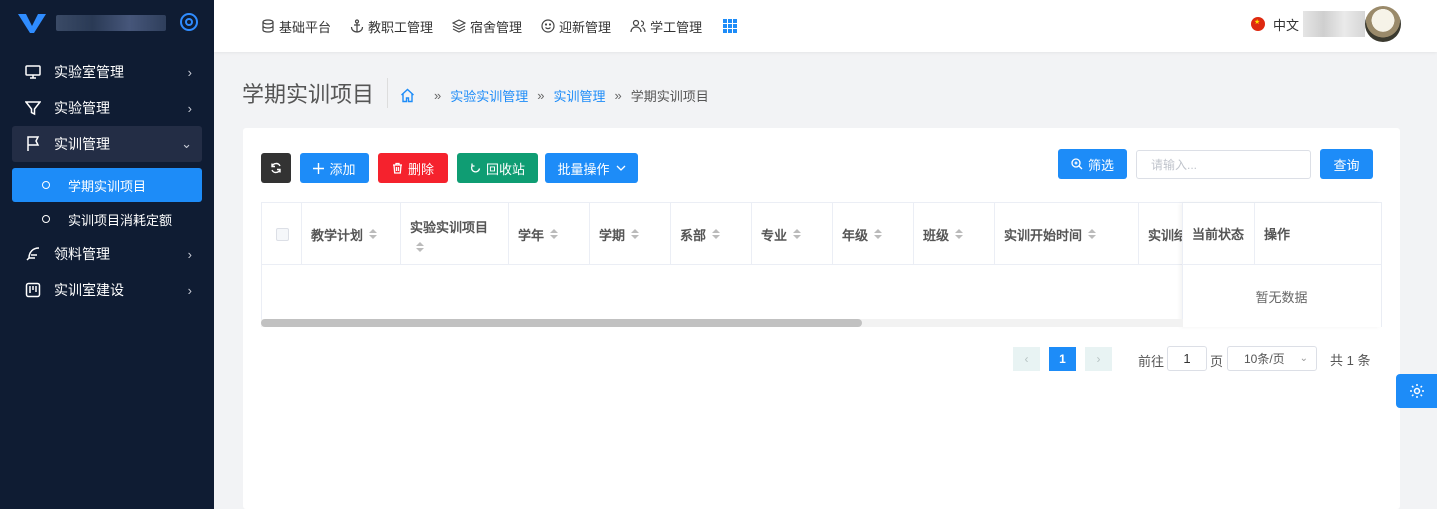 The width and height of the screenshot is (1437, 509). I want to click on page-size-select: 10条/页 ⌄, so click(1272, 358).